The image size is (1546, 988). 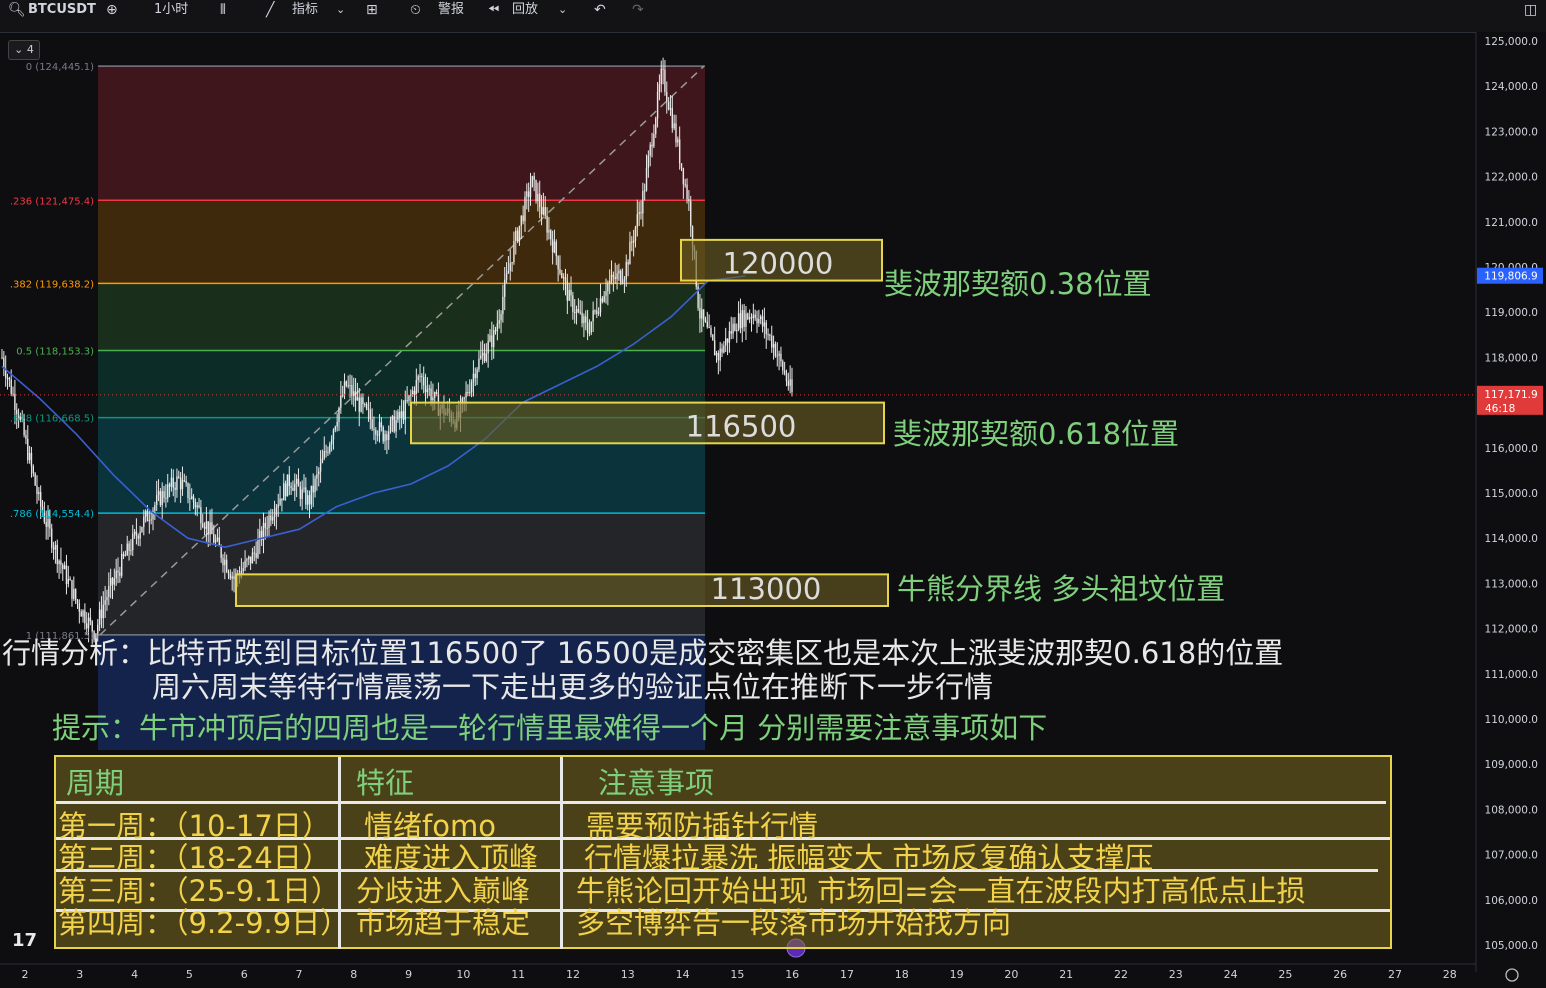 I want to click on price-tick-label: 109,000.0, so click(x=1511, y=765).